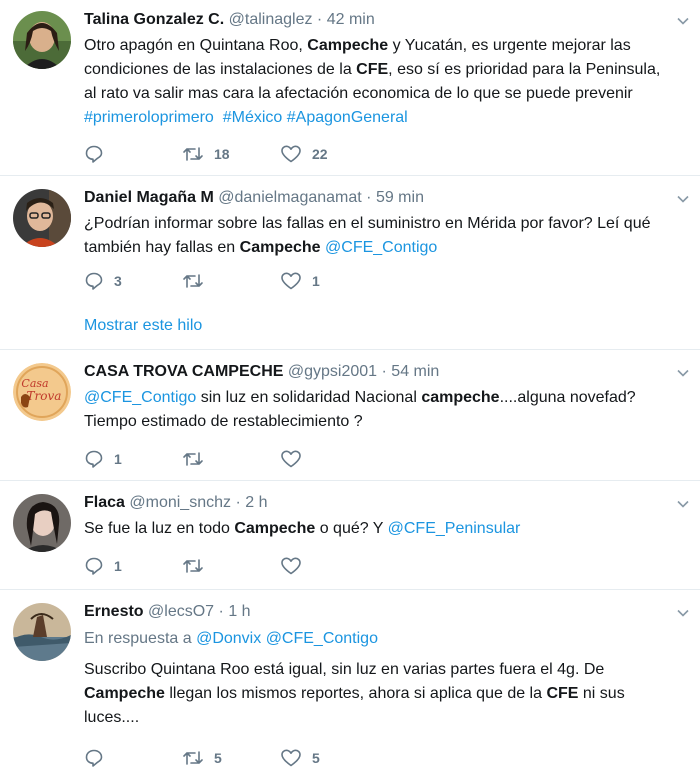 The image size is (700, 777). Describe the element at coordinates (180, 502) in the screenshot. I see `author-handle: @moni_snchz` at that location.